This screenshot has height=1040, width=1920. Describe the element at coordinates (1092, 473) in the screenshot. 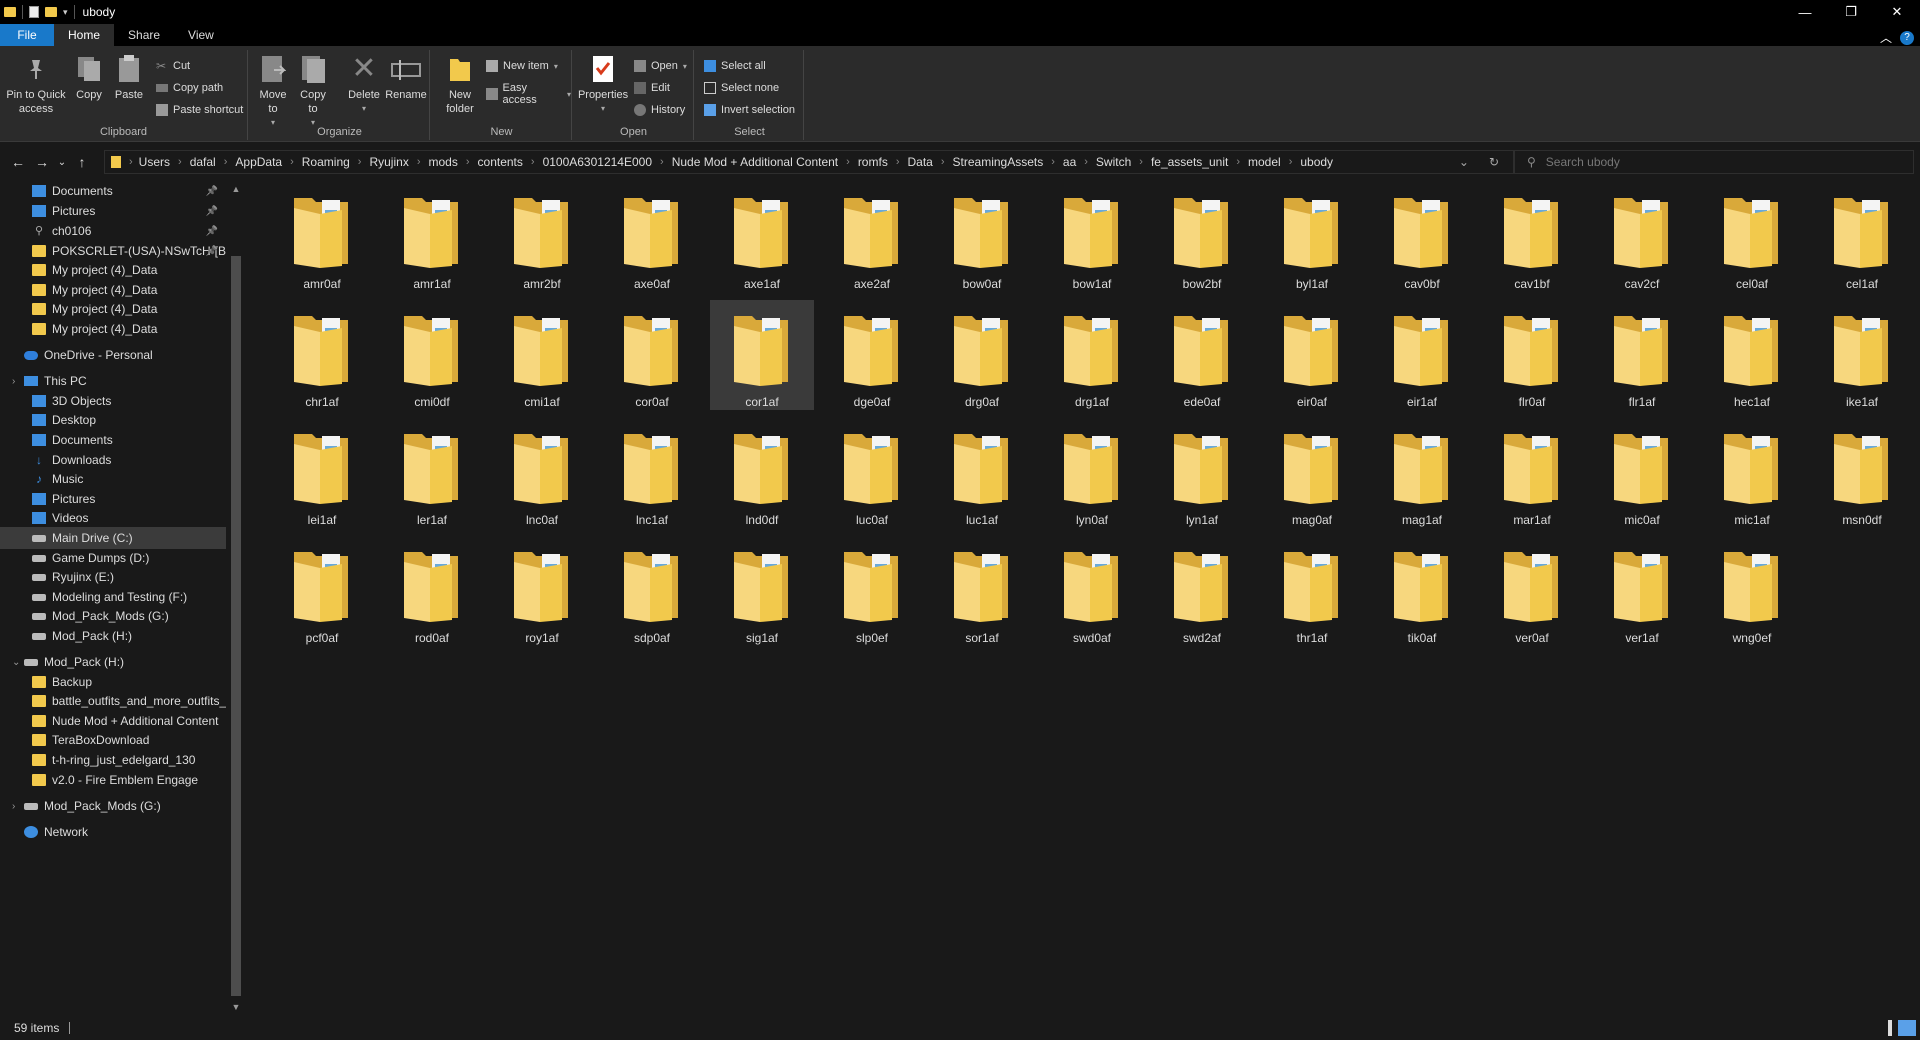

I see `folder-item: lyn0af` at that location.